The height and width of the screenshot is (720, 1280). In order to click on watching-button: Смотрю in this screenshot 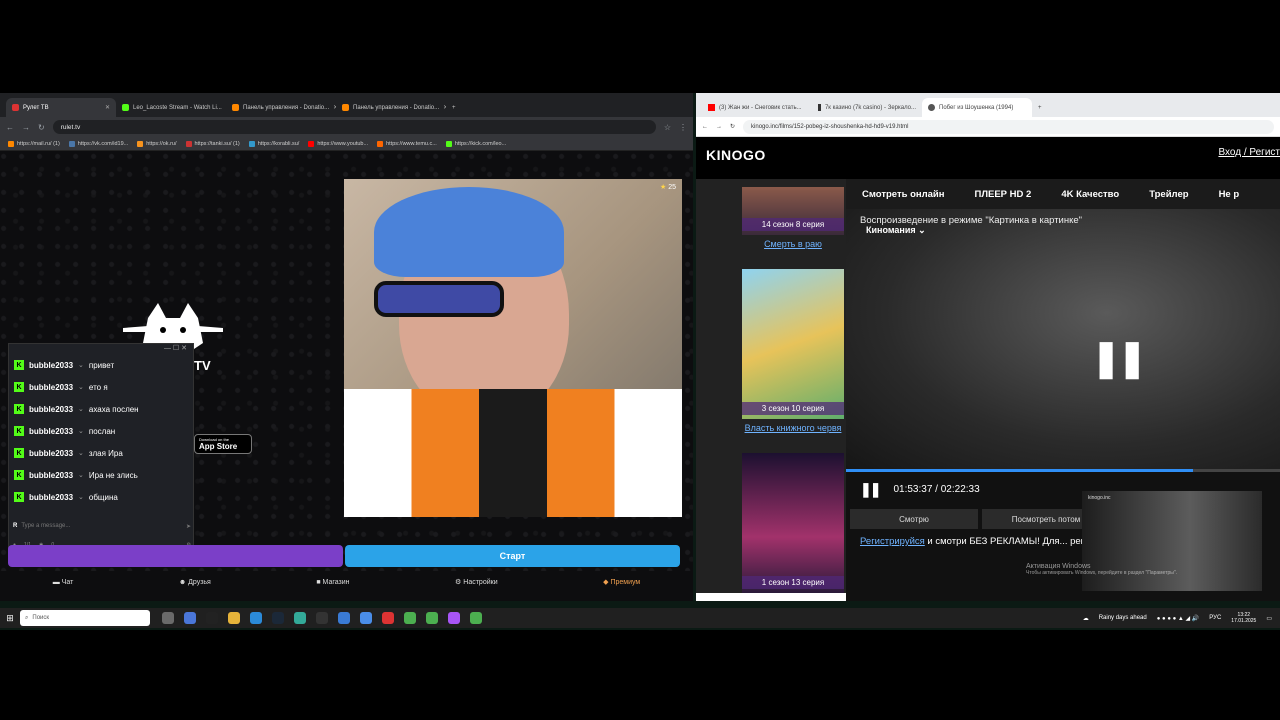, I will do `click(914, 519)`.